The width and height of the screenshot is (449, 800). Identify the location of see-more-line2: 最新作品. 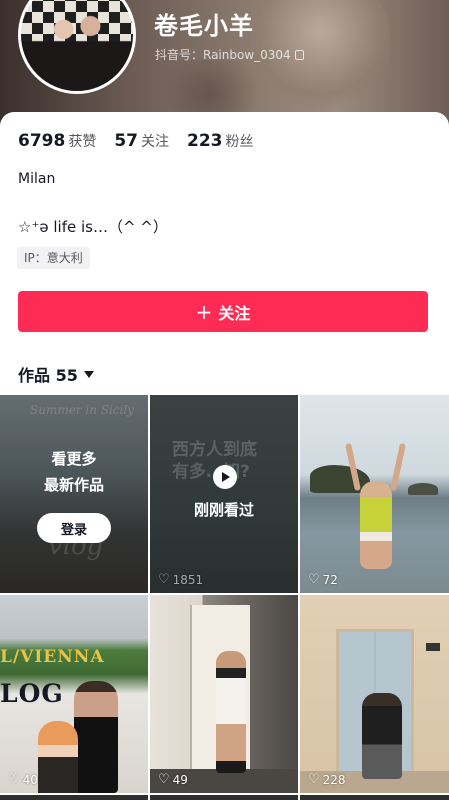
(73, 485).